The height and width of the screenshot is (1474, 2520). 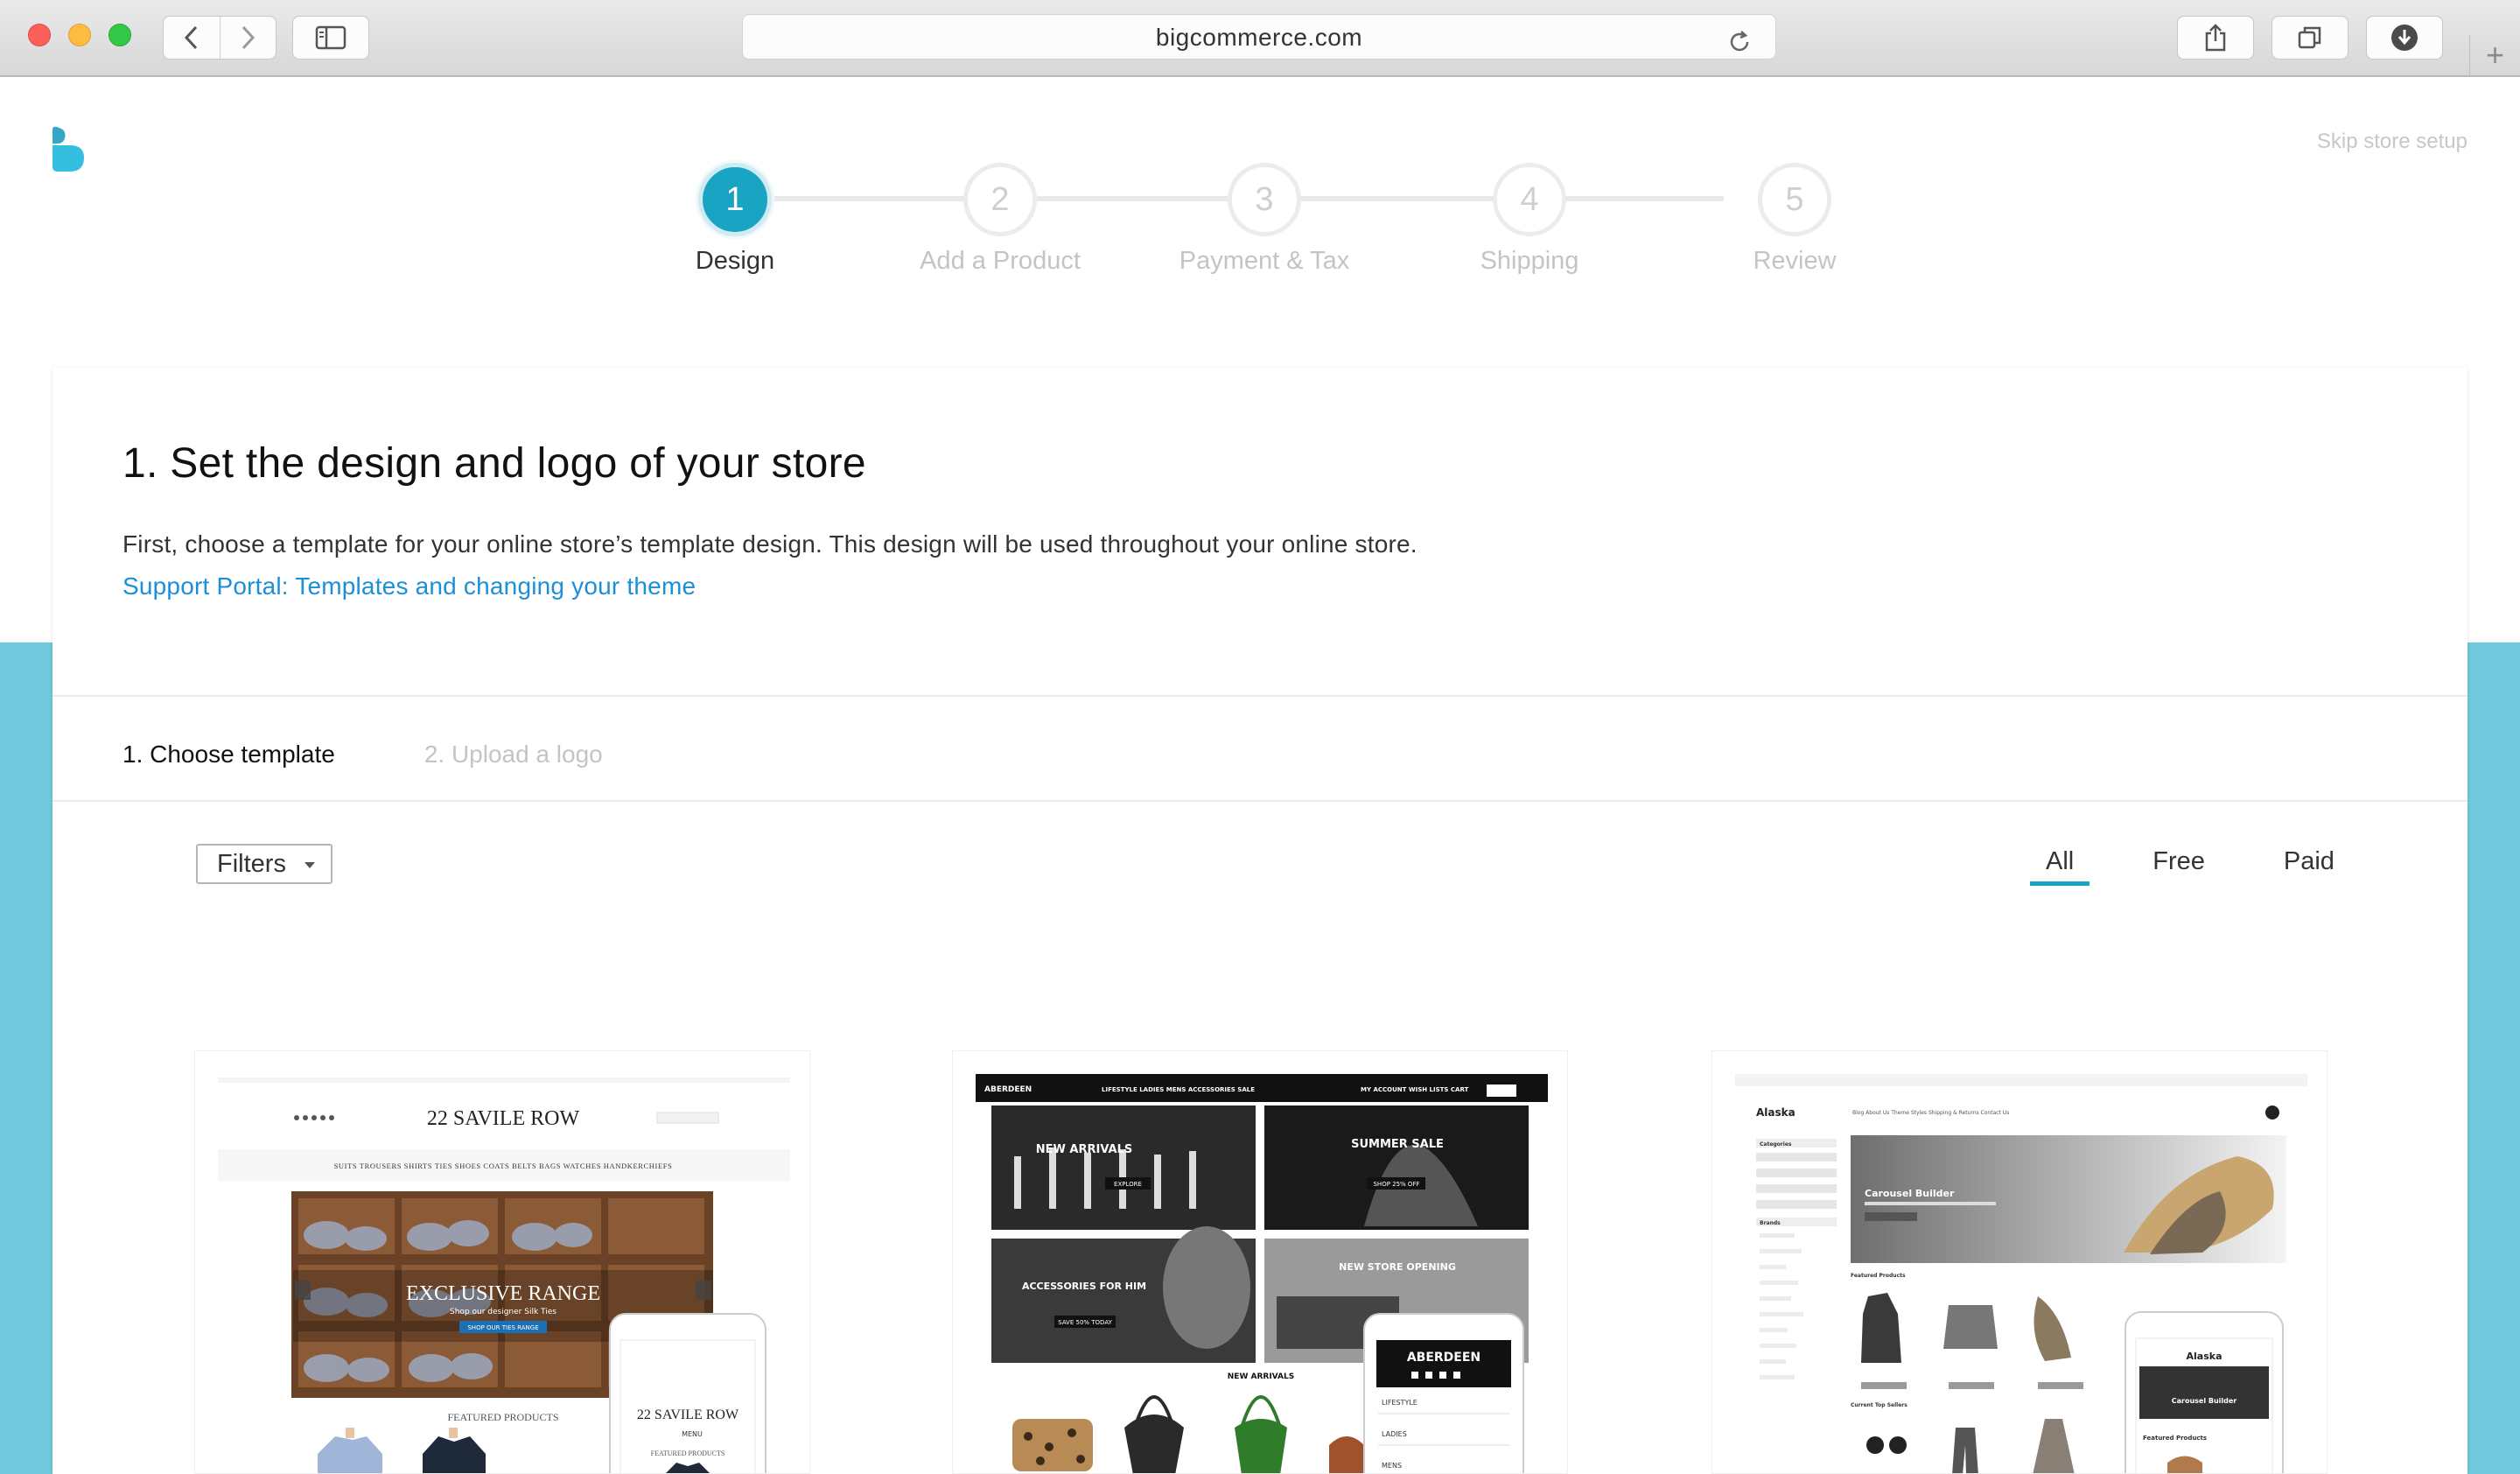 I want to click on step-add-product: 2 Add a Product, so click(x=1000, y=219).